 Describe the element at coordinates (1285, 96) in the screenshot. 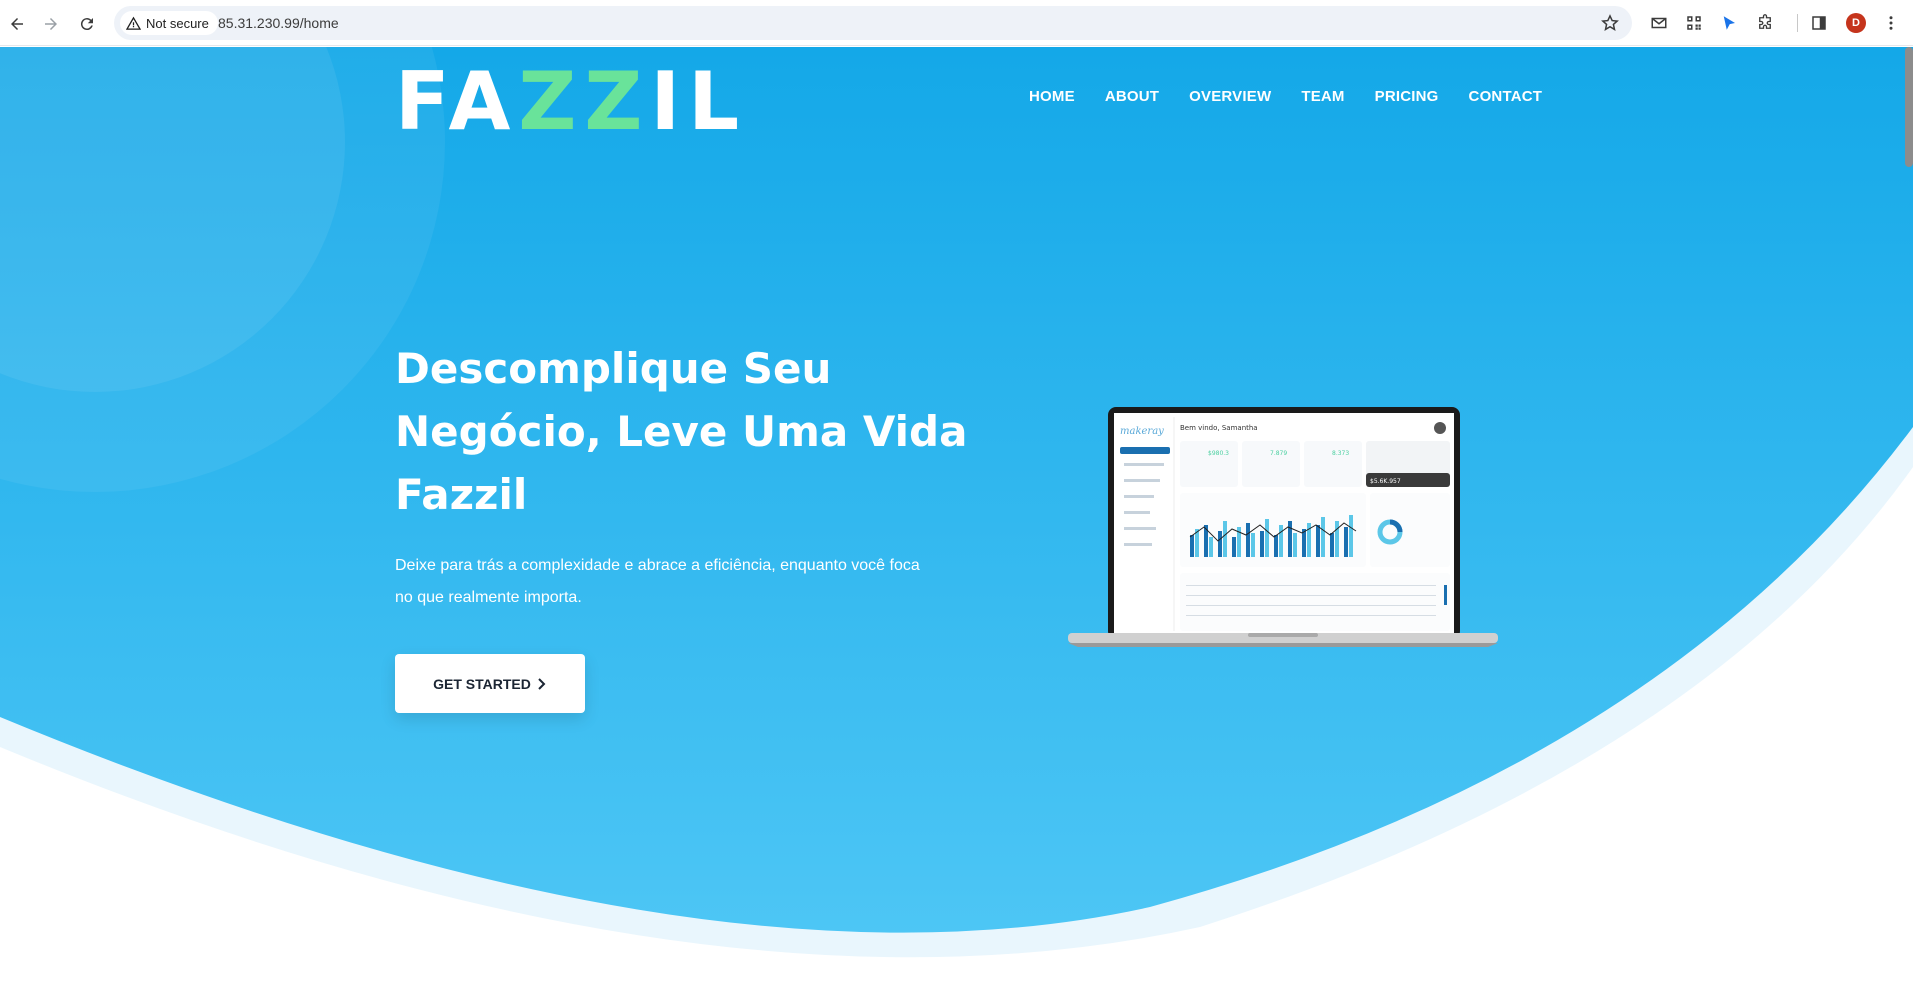

I see `main-nav: HOME ABOUT OVERVIEW TEAM PRICING CONTACT` at that location.